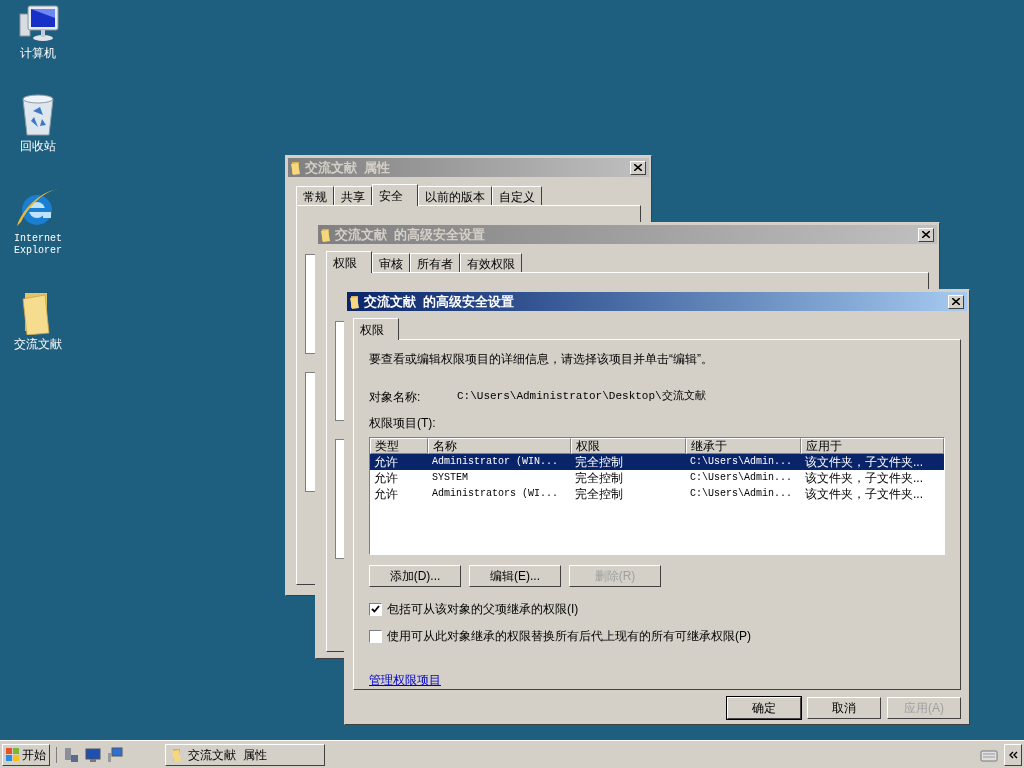  What do you see at coordinates (399, 446) in the screenshot?
I see `column-header: 类型` at bounding box center [399, 446].